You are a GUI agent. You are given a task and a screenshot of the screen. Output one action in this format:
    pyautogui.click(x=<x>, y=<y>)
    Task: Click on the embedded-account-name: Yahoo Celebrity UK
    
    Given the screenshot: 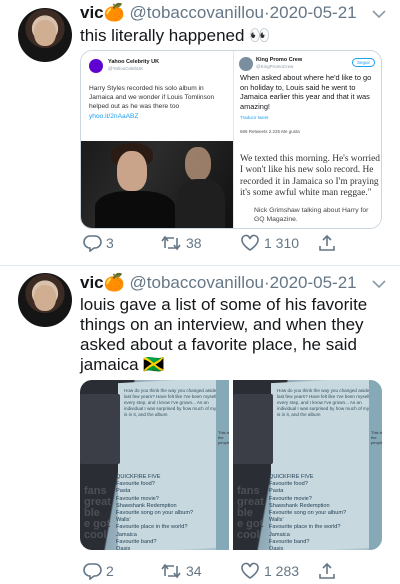 What is the action you would take?
    pyautogui.click(x=134, y=62)
    